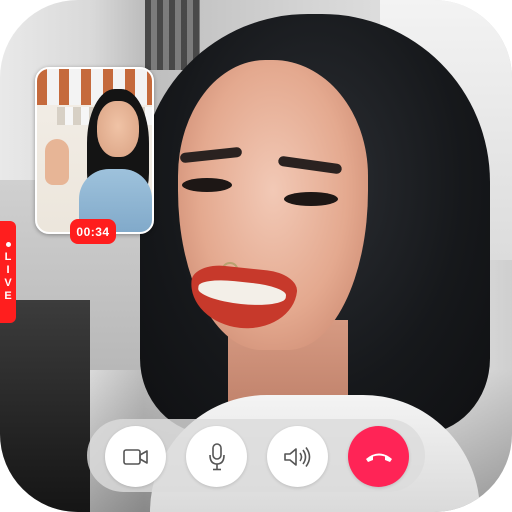 The image size is (512, 512). I want to click on live-letter: V, so click(8, 282).